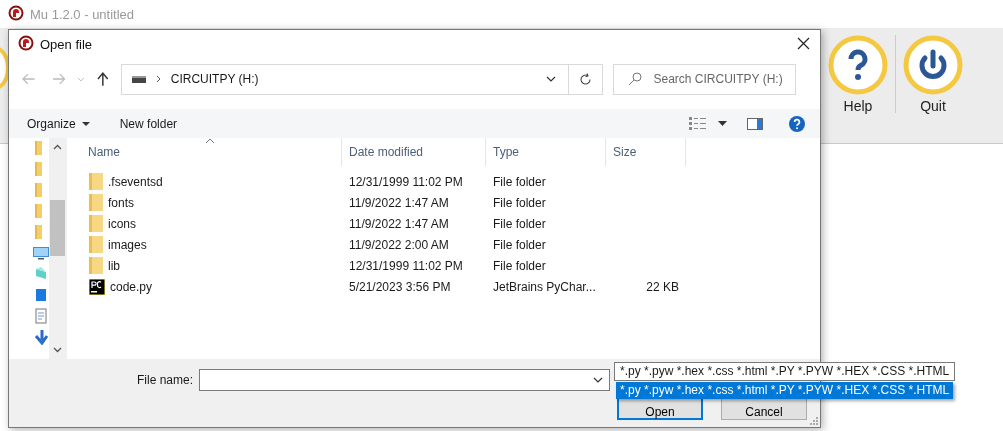  I want to click on file-name: fonts, so click(121, 202).